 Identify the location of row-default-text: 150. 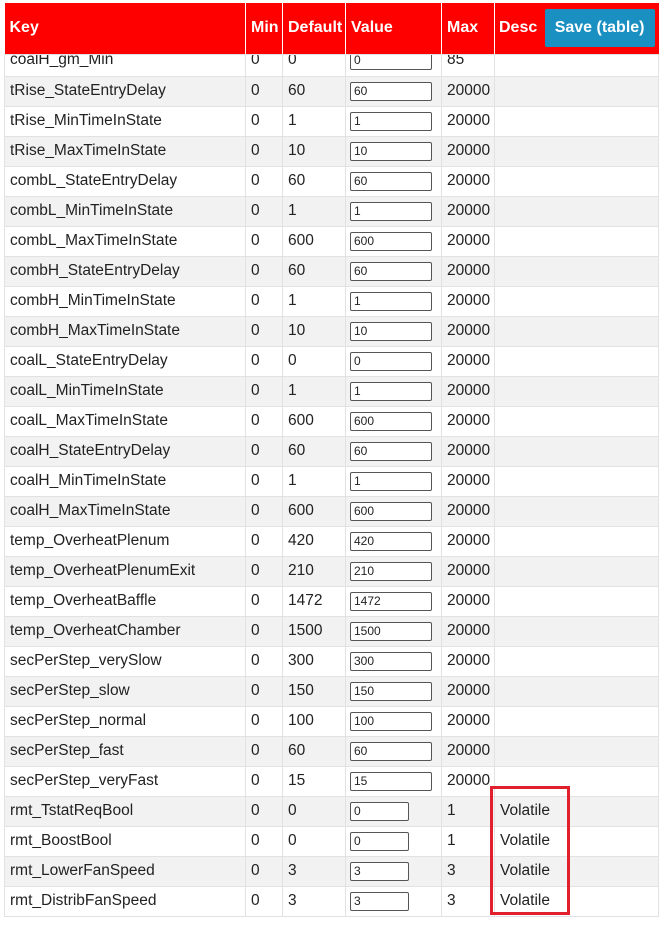
(301, 690).